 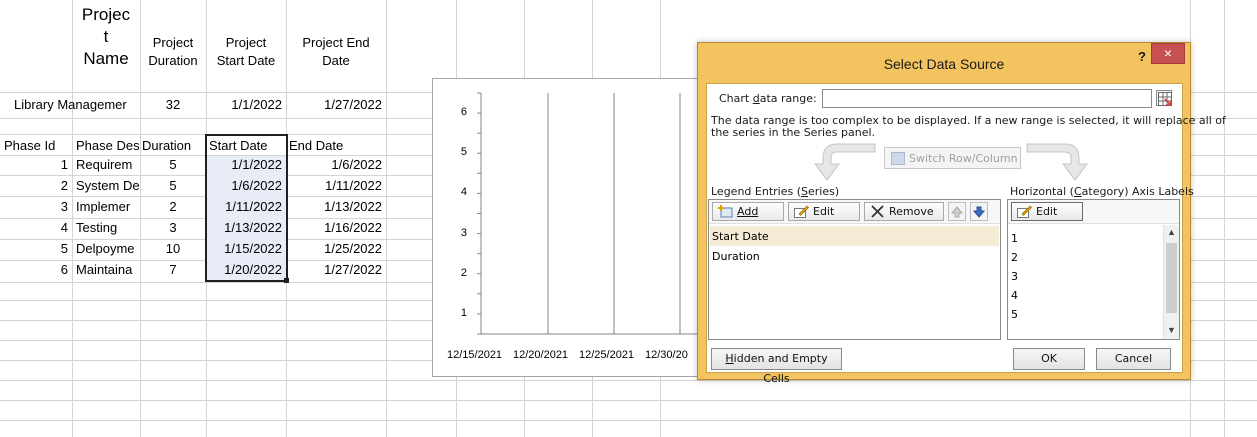 What do you see at coordinates (334, 105) in the screenshot?
I see `project-end-cell: 1/27/2022` at bounding box center [334, 105].